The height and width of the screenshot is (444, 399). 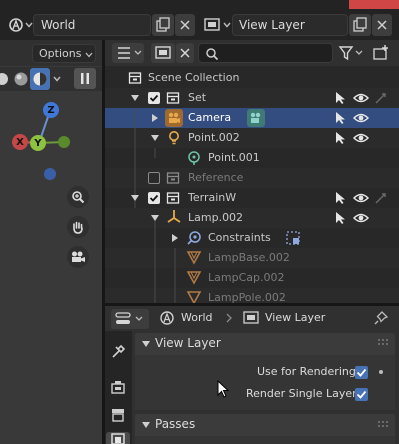 I want to click on delete-scene-button, so click(x=185, y=25).